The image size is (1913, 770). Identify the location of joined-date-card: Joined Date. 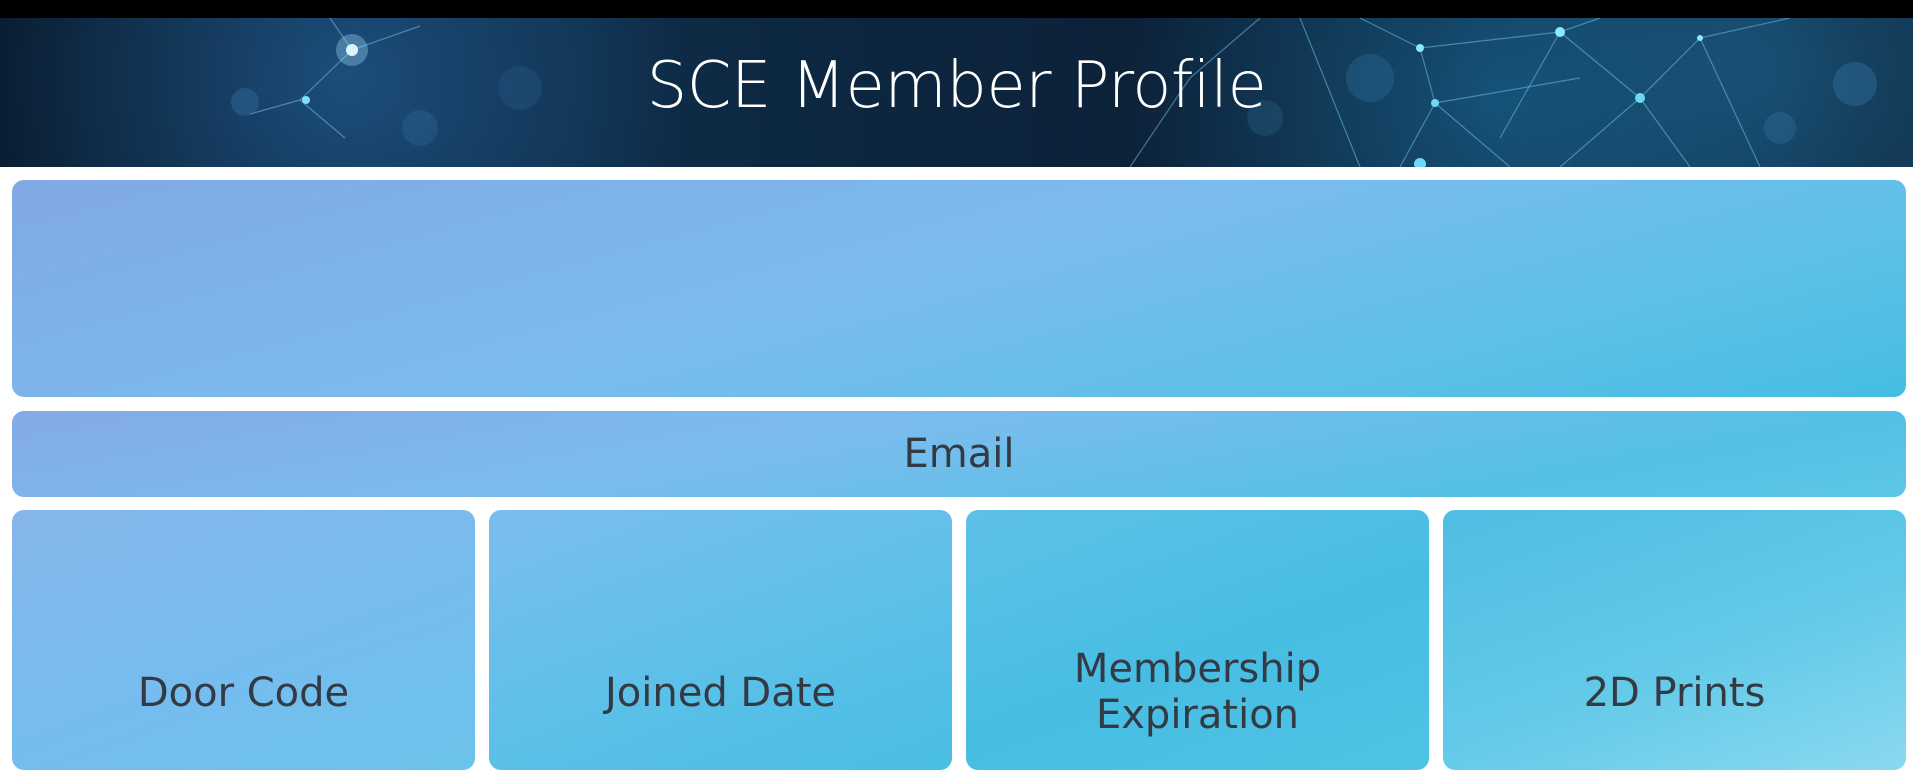
(720, 640).